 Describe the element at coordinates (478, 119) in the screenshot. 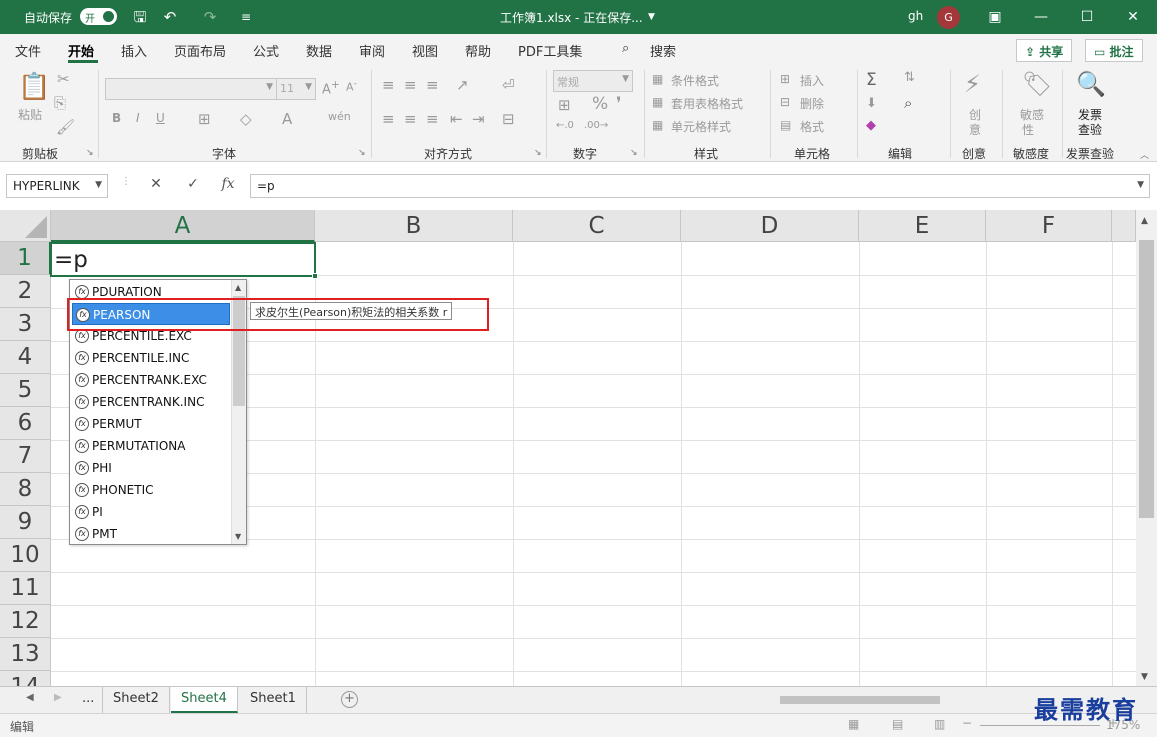

I see `increase-indent-icon: ⇥` at that location.